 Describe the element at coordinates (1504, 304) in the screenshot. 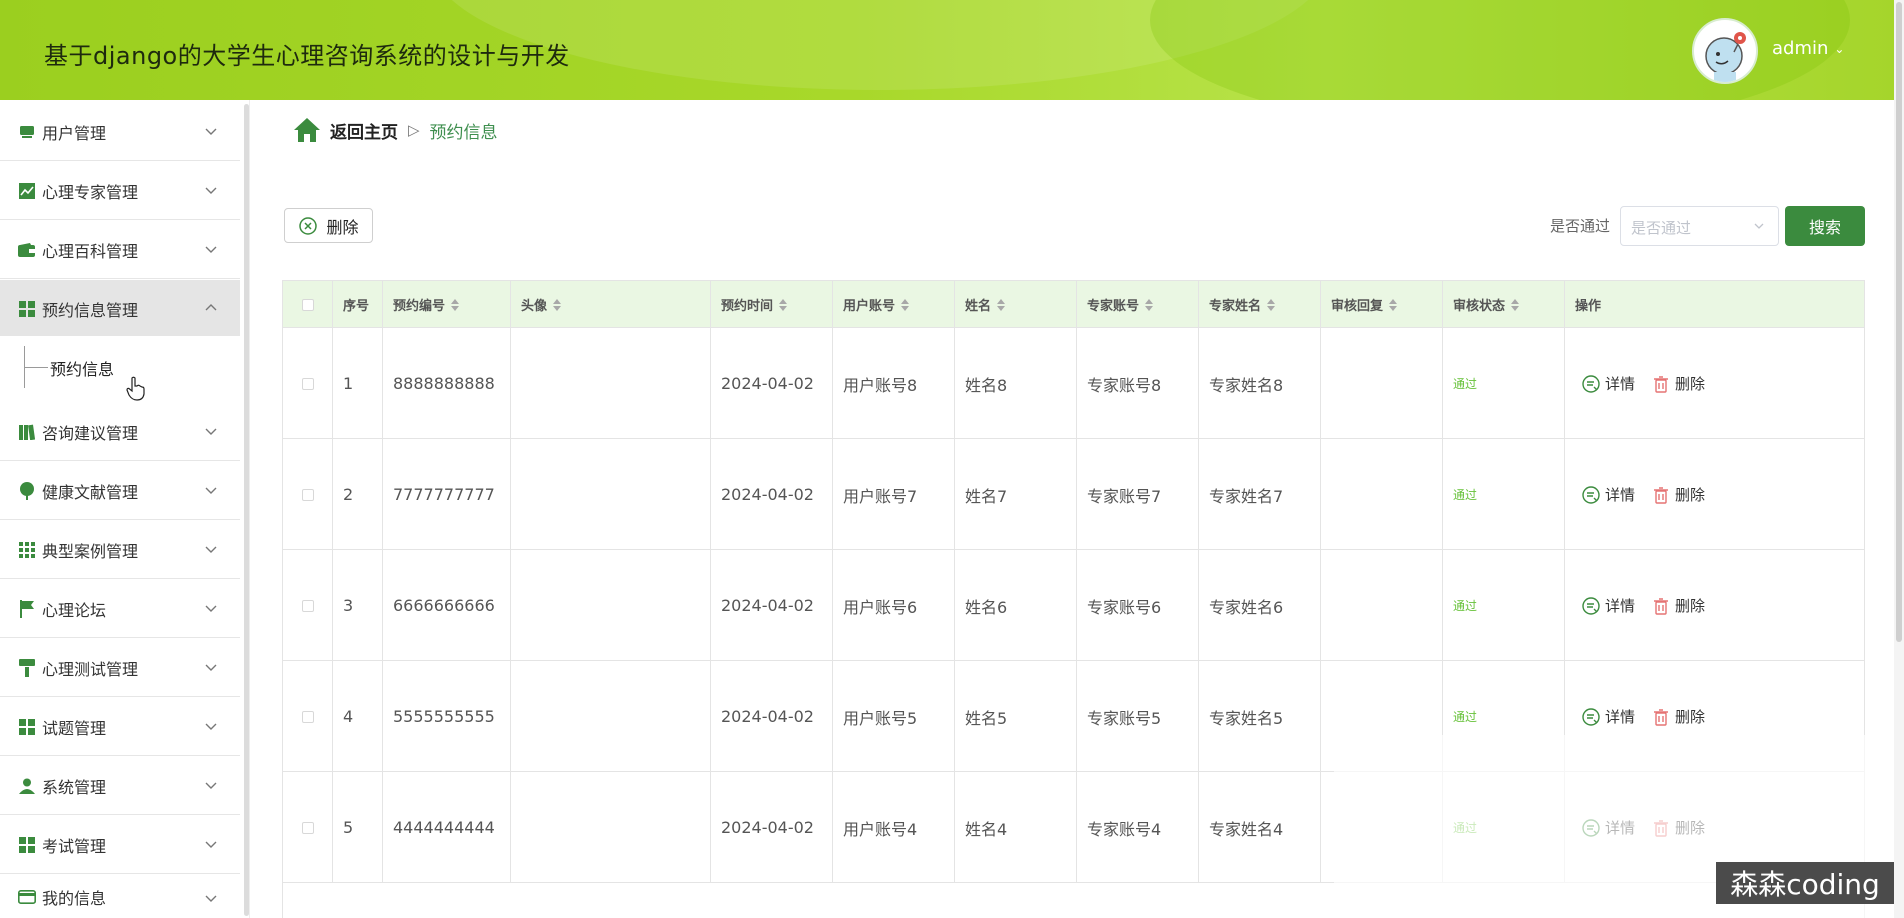

I see `column-header-status: 审核状态` at that location.